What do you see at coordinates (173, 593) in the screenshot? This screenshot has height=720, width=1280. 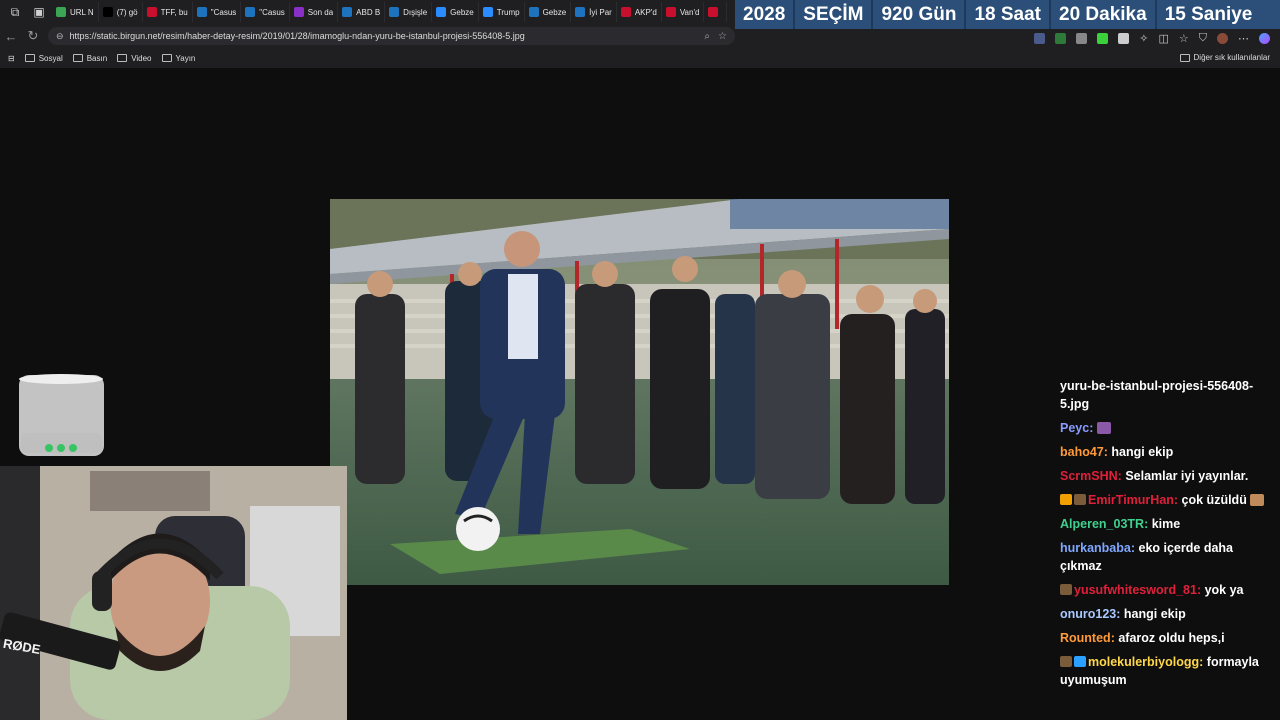 I see `streamer-webcam: RØDE` at bounding box center [173, 593].